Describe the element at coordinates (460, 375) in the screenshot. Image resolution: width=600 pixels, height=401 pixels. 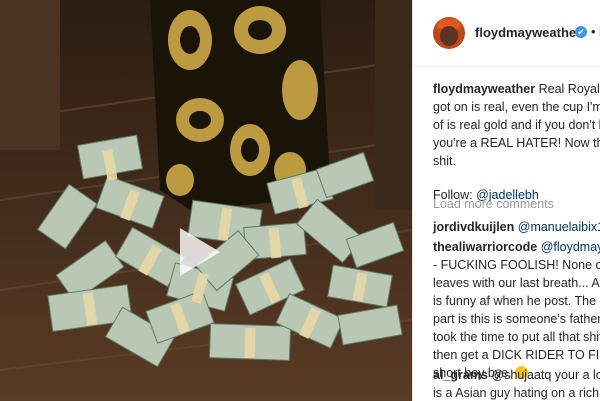
I see `comment-username: al_grams` at that location.